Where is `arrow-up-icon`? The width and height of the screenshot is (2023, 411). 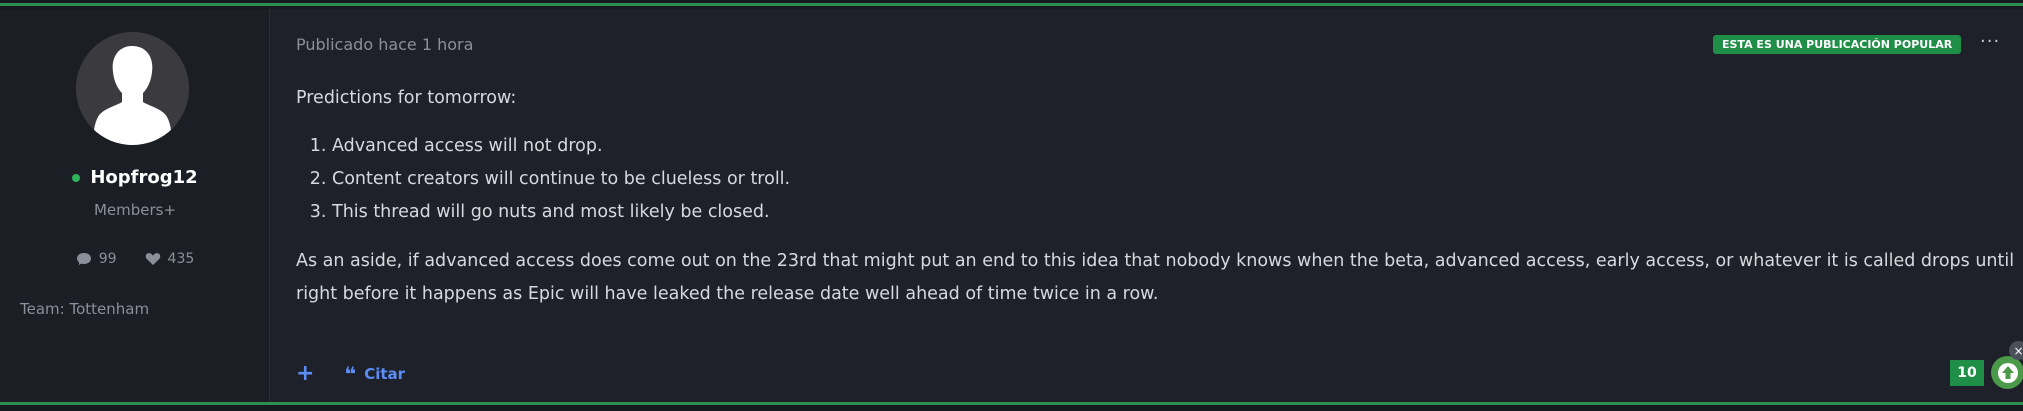 arrow-up-icon is located at coordinates (2007, 372).